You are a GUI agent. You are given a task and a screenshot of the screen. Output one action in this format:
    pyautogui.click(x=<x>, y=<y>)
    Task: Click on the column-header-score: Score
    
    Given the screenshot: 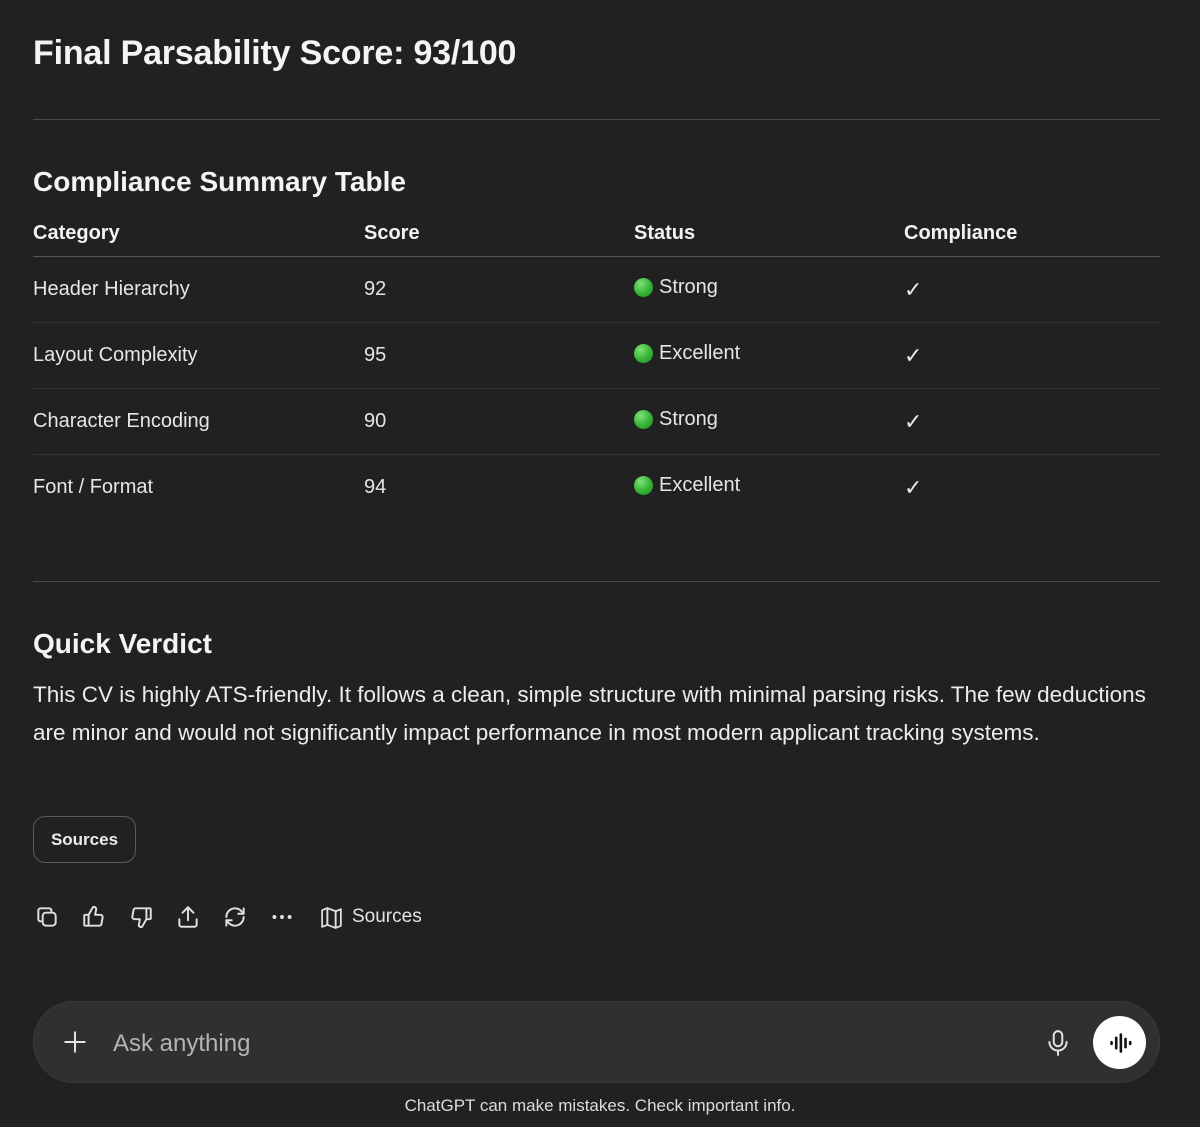 What is the action you would take?
    pyautogui.click(x=499, y=233)
    